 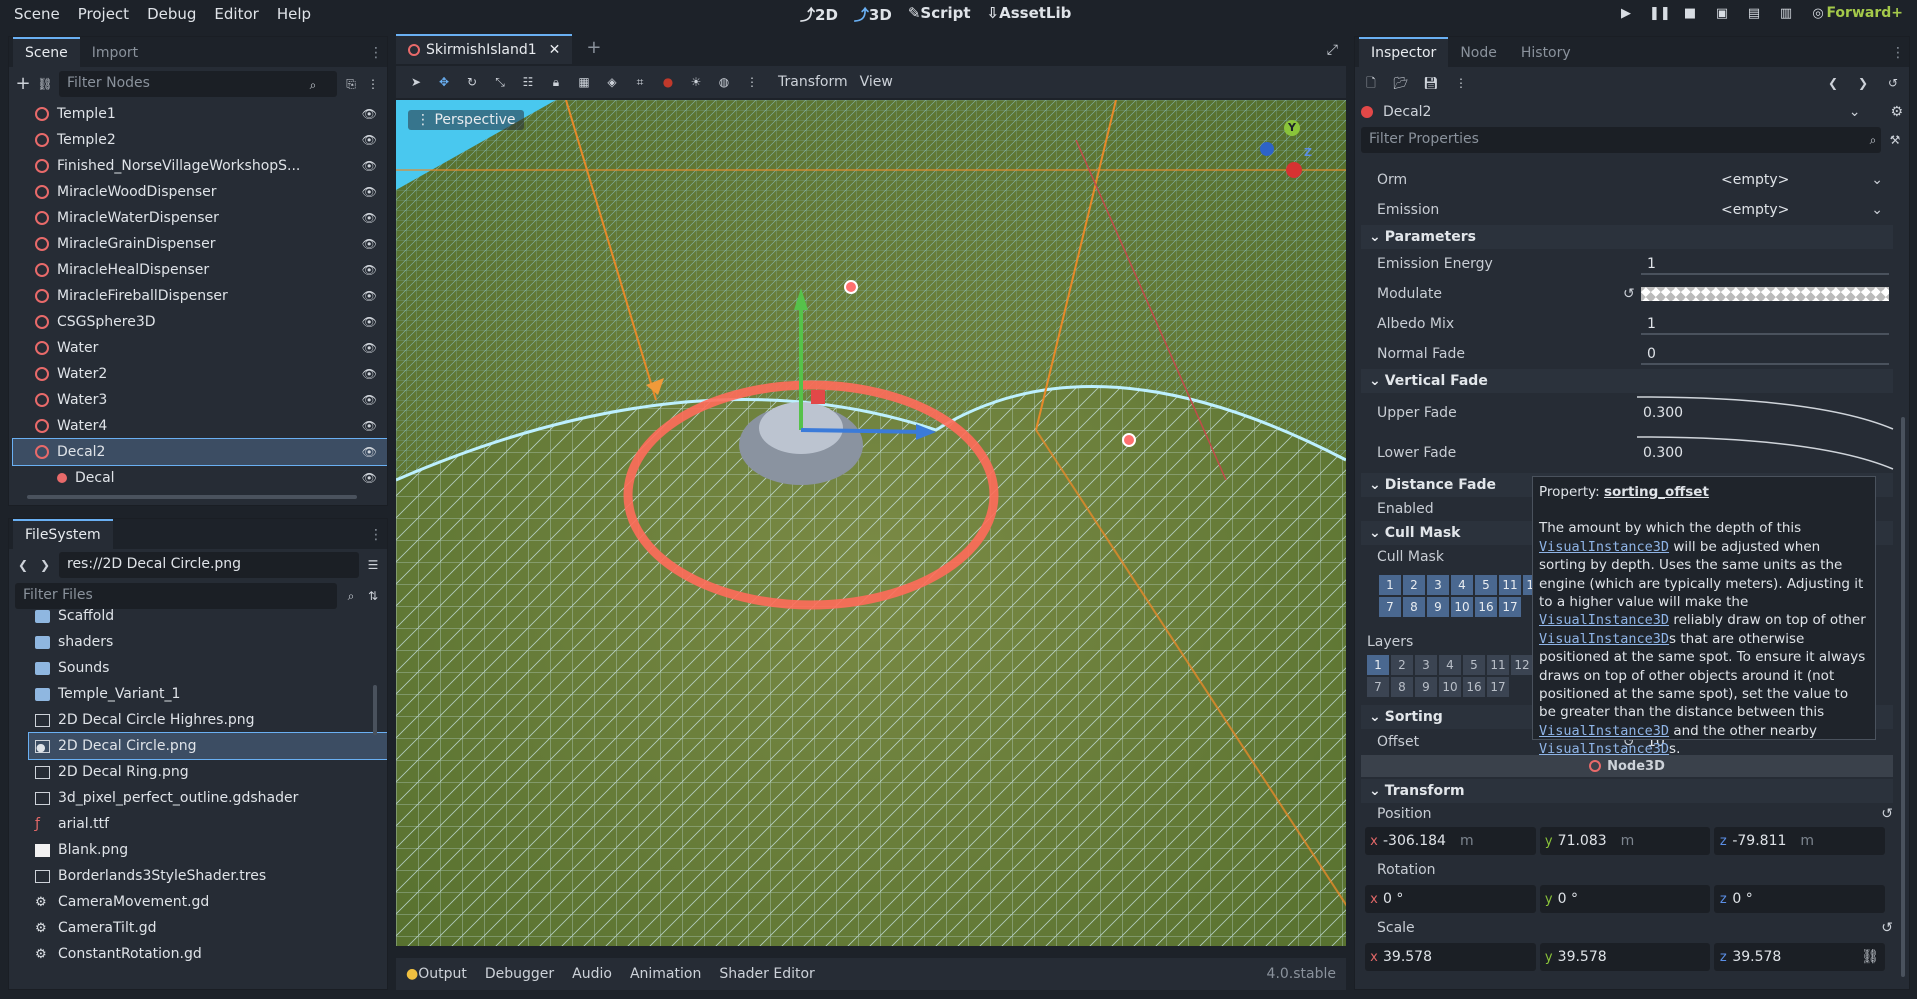 I want to click on layer-cell: 10, so click(x=1462, y=607).